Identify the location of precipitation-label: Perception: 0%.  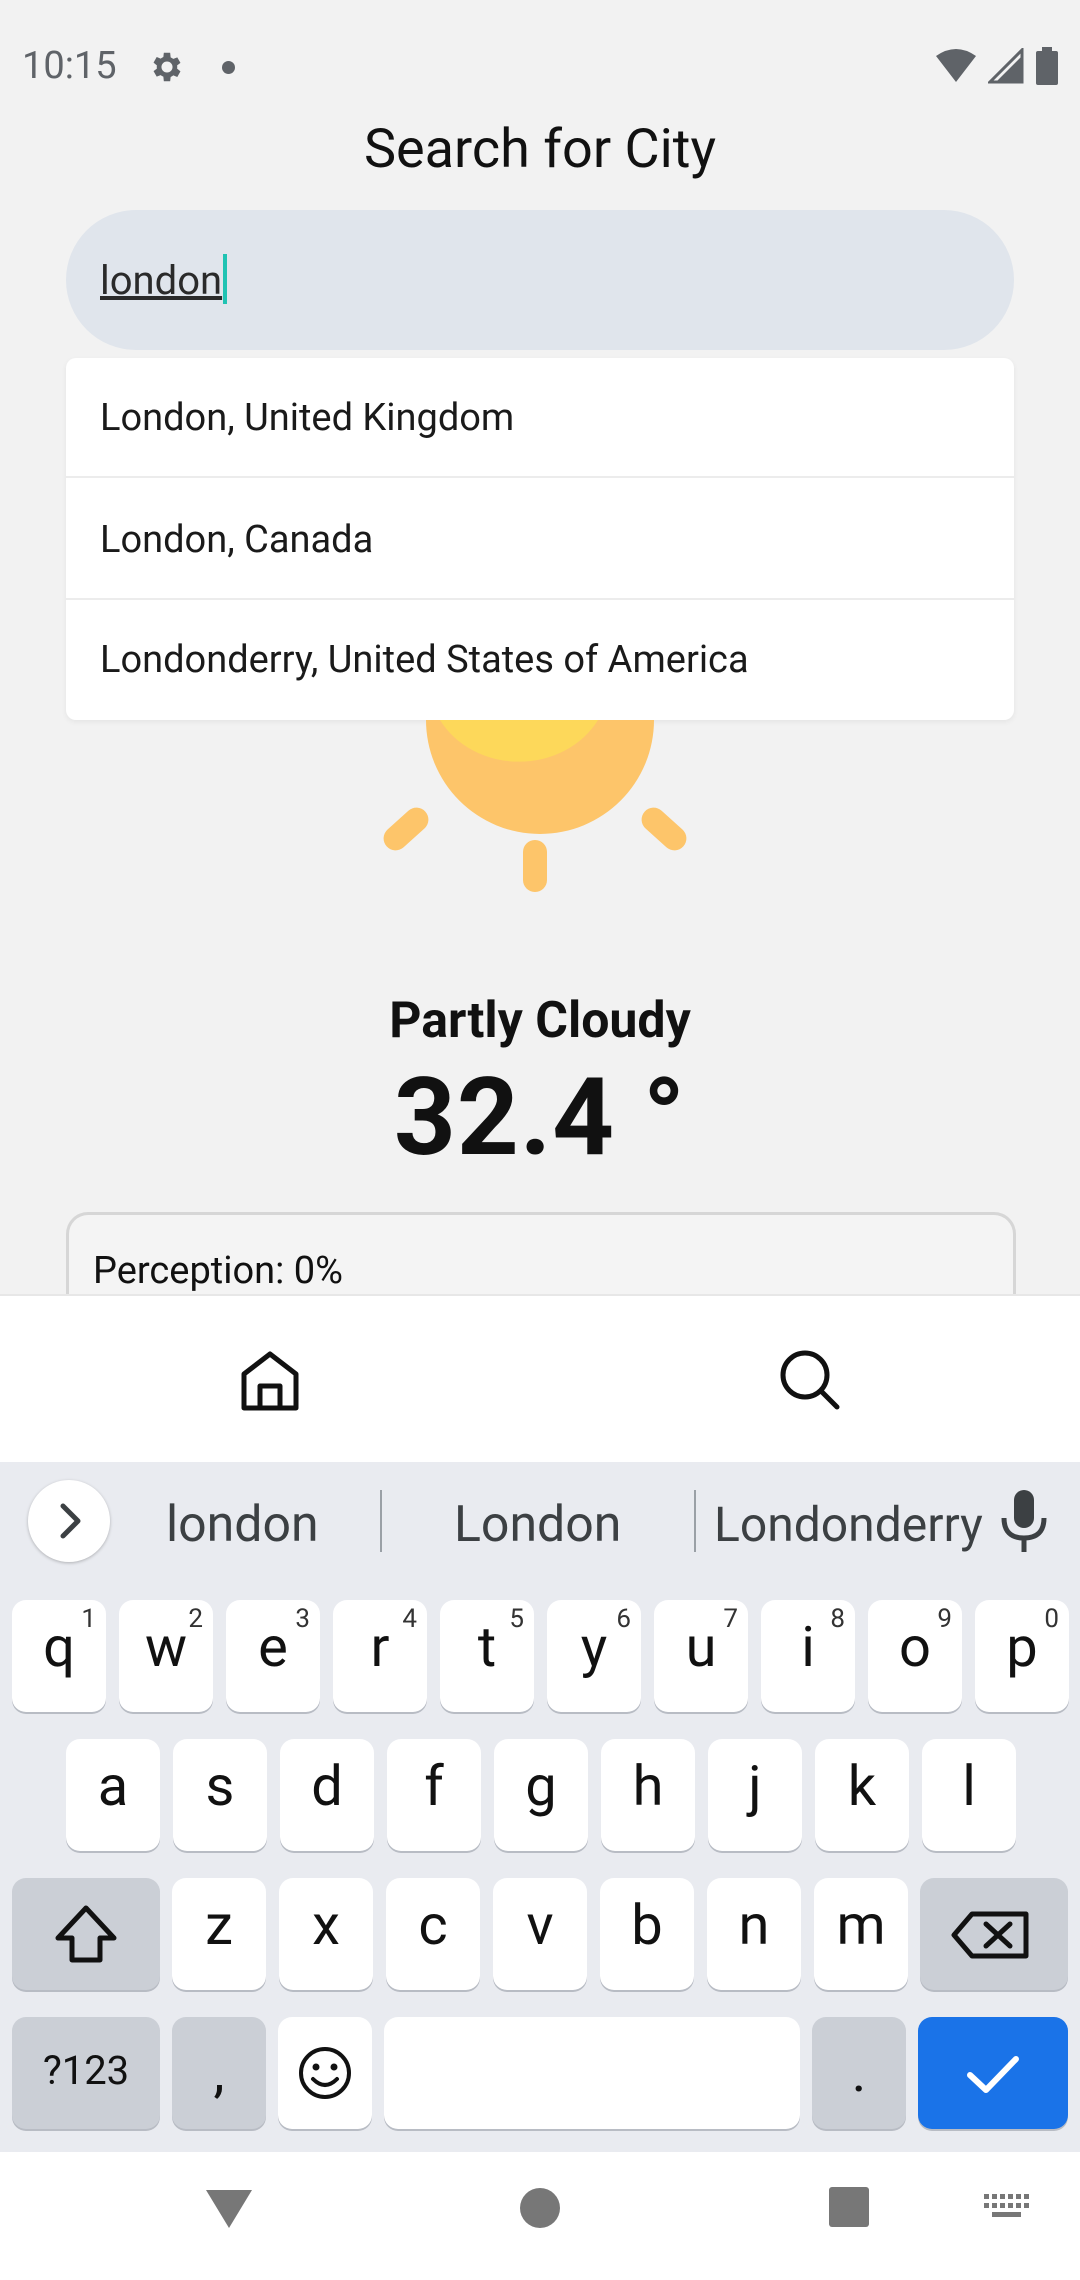
(218, 1271).